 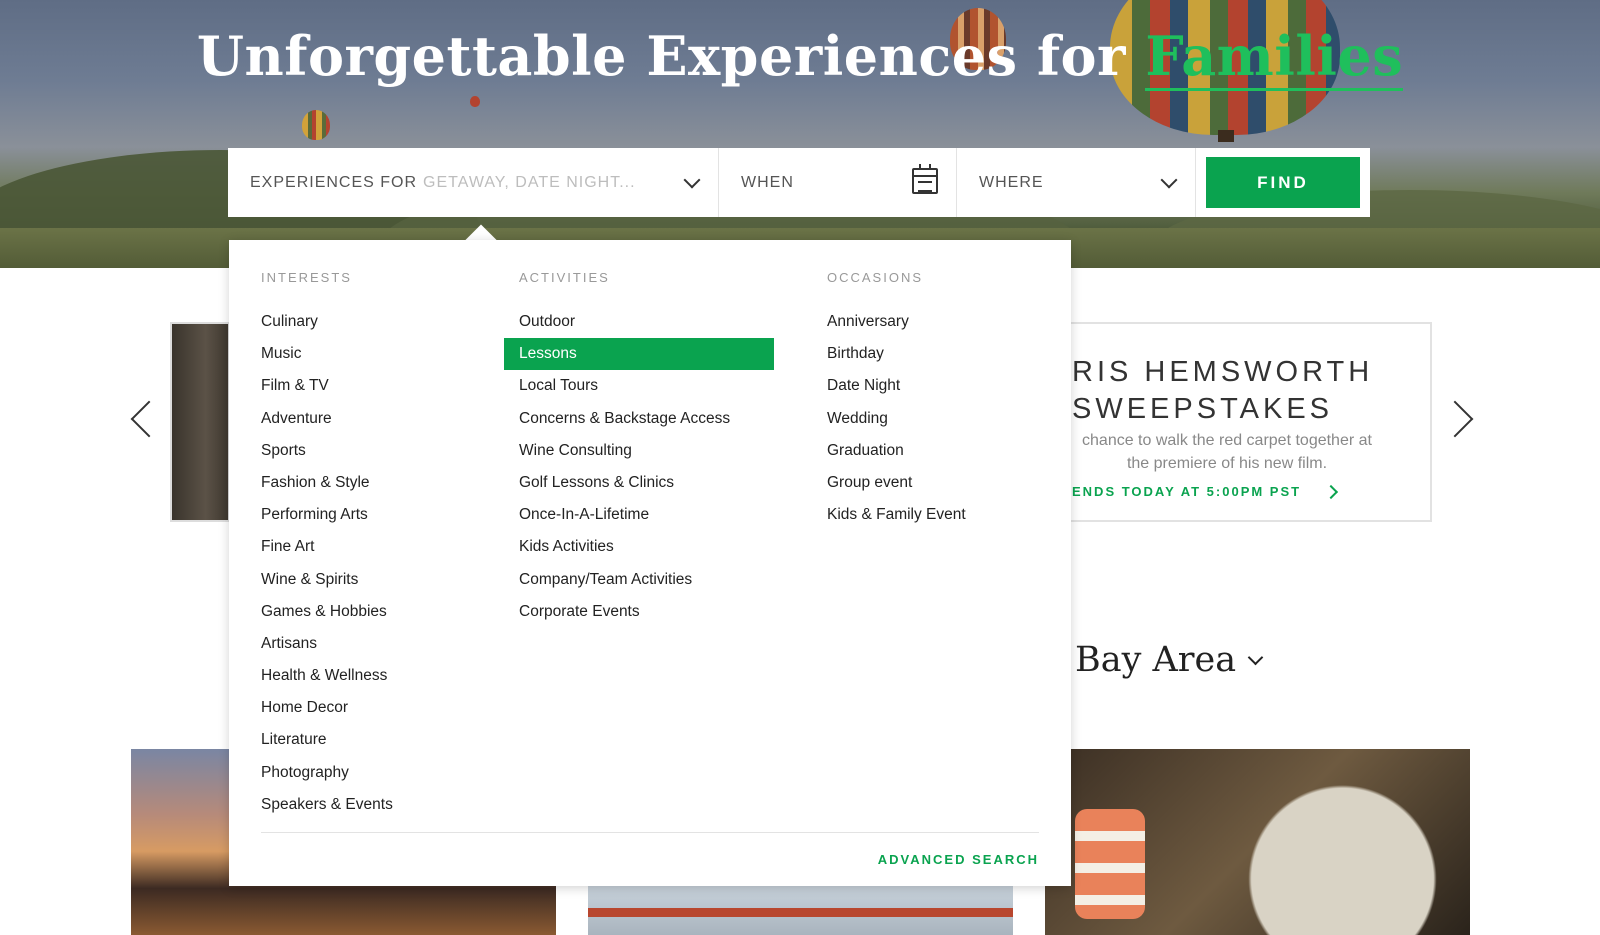 What do you see at coordinates (942, 419) in the screenshot?
I see `menu-item-occasion: Wedding` at bounding box center [942, 419].